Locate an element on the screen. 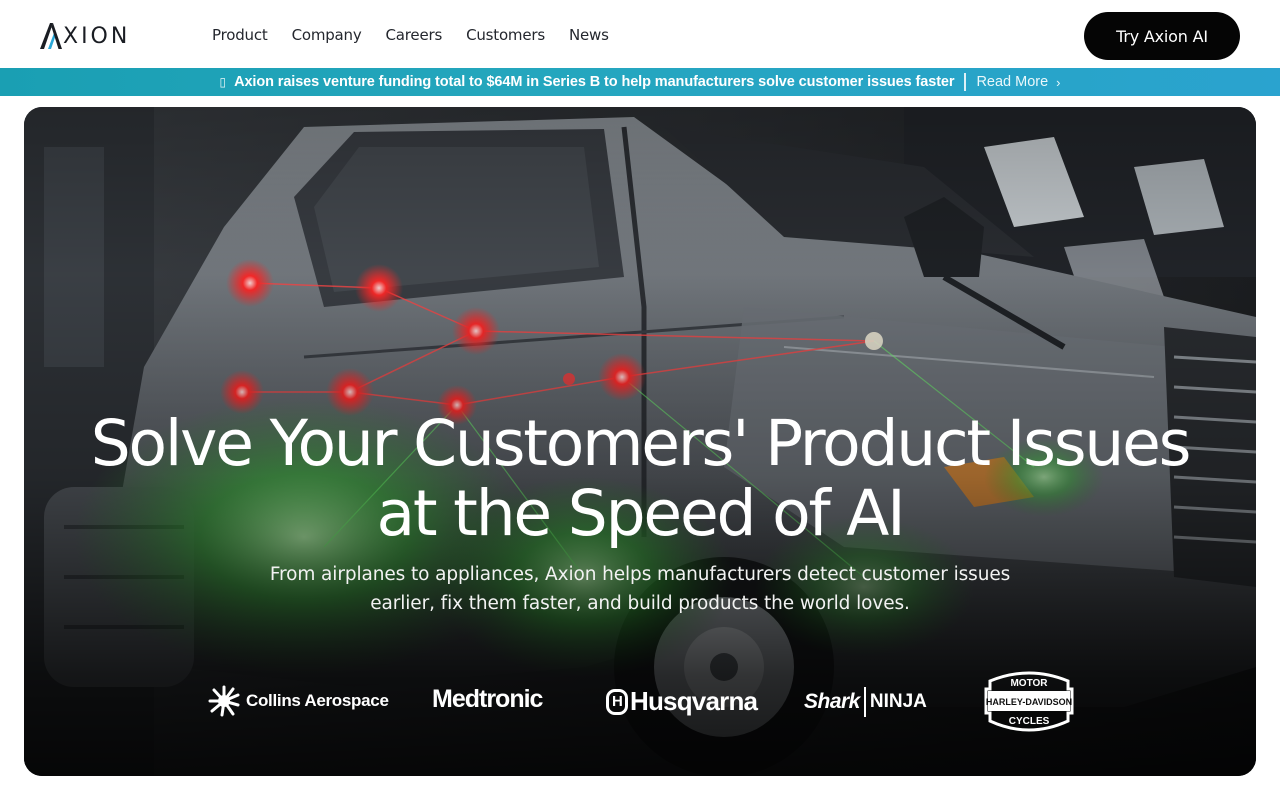 The width and height of the screenshot is (1280, 800). collins-burst-icon is located at coordinates (224, 701).